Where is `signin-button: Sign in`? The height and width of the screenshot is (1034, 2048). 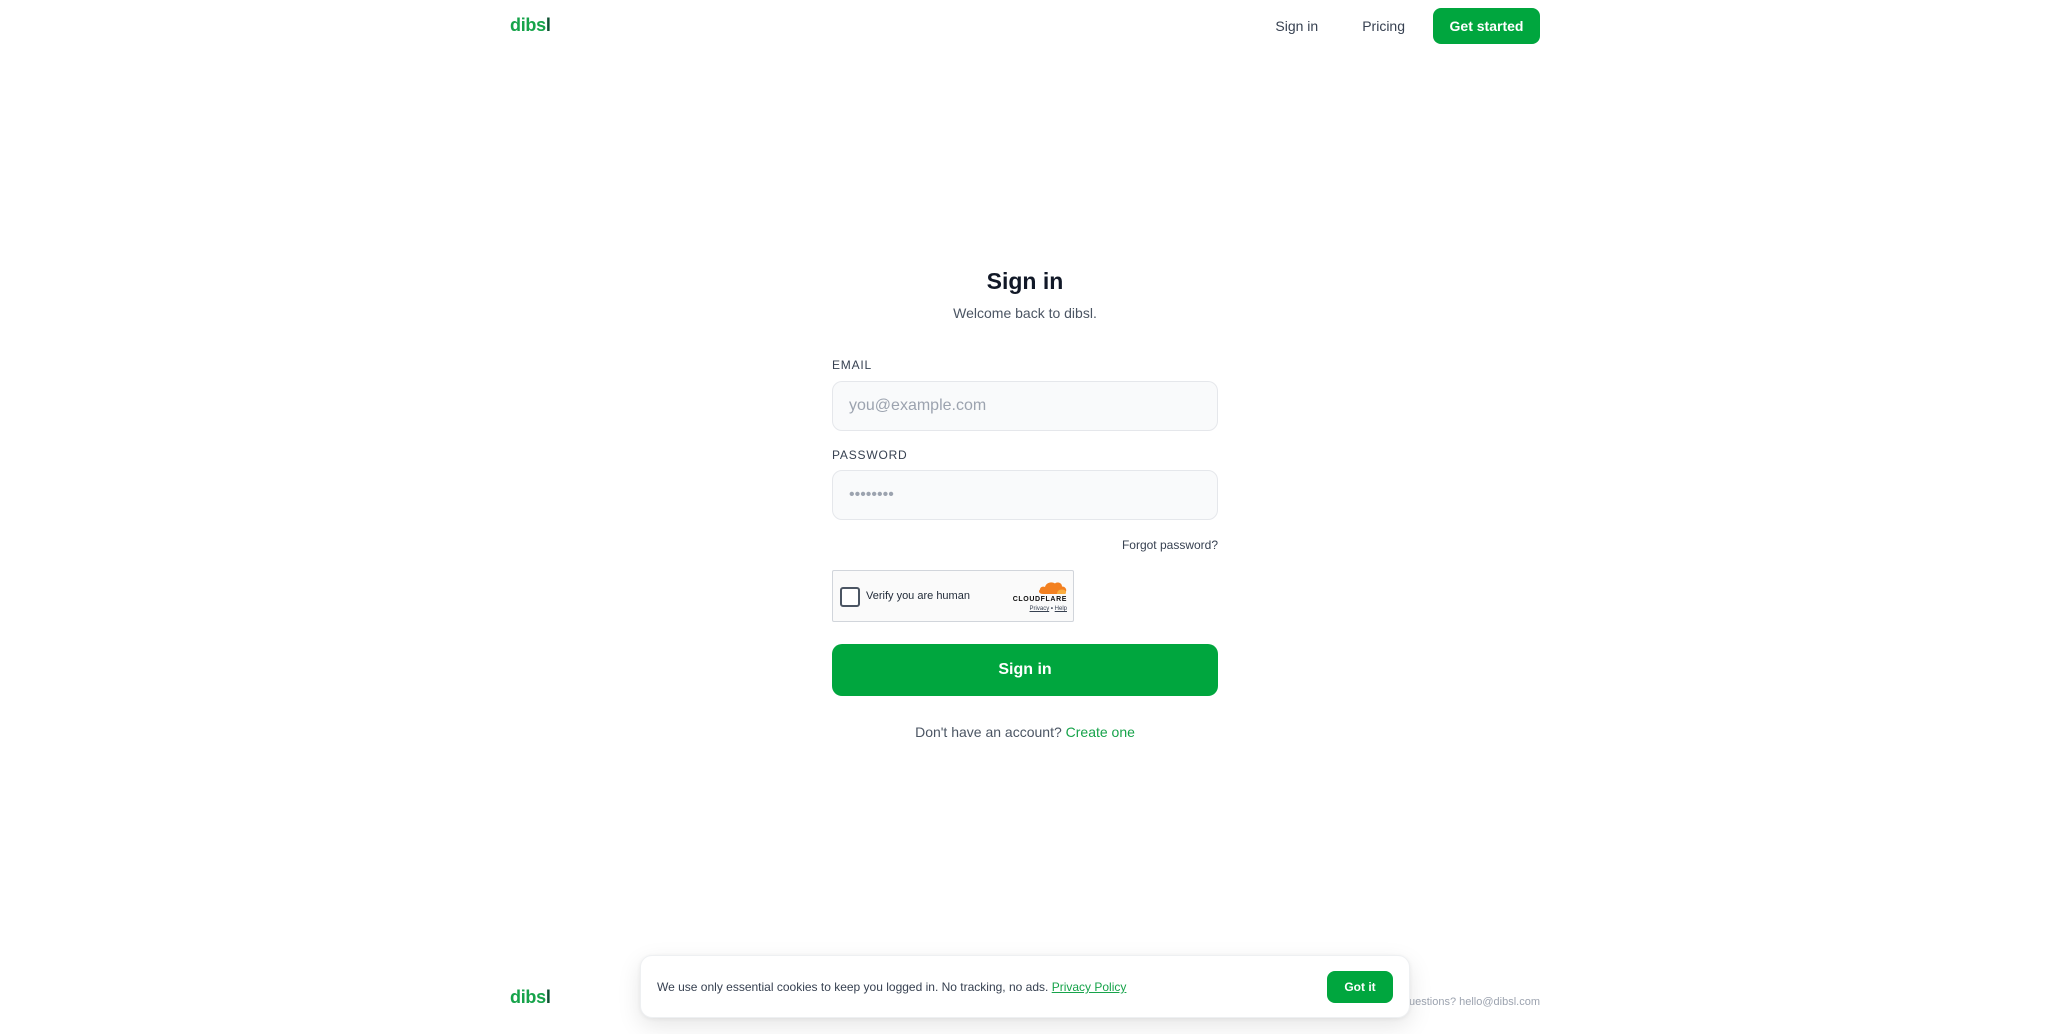
signin-button: Sign in is located at coordinates (1025, 670).